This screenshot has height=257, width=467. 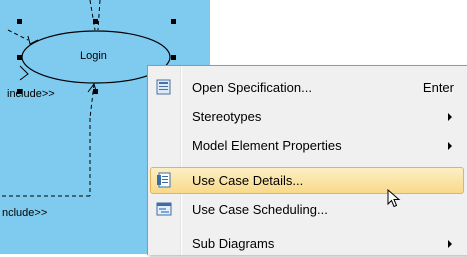 I want to click on scheduling-icon, so click(x=164, y=209).